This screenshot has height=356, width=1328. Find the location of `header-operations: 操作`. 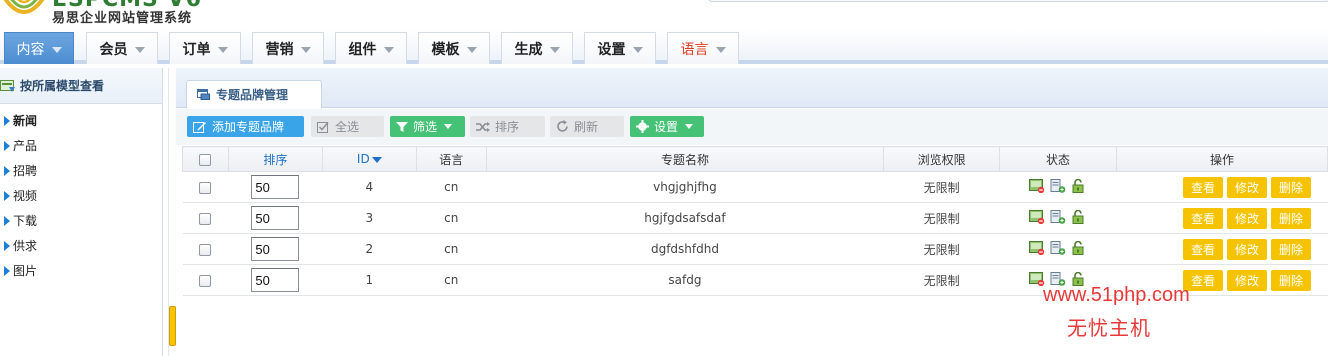

header-operations: 操作 is located at coordinates (1221, 159).